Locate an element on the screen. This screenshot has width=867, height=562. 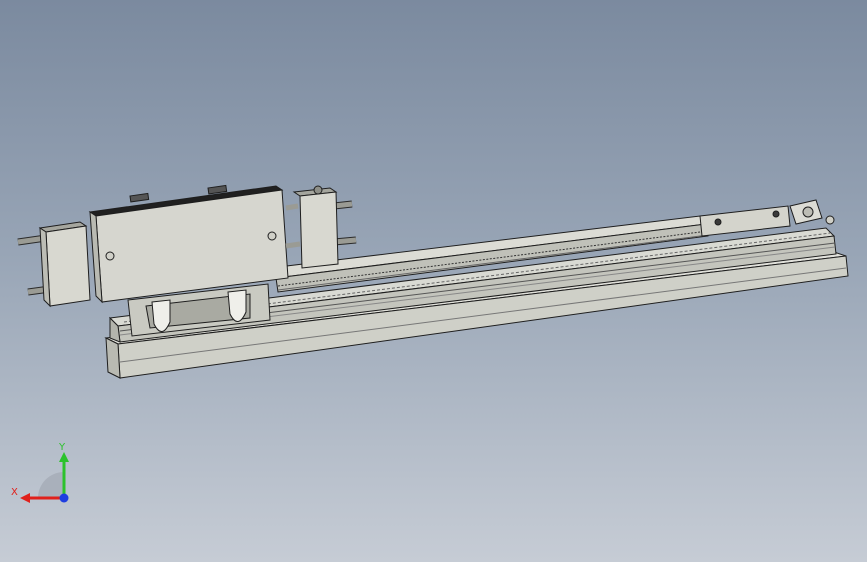
end-cap-right is located at coordinates (321, 227).